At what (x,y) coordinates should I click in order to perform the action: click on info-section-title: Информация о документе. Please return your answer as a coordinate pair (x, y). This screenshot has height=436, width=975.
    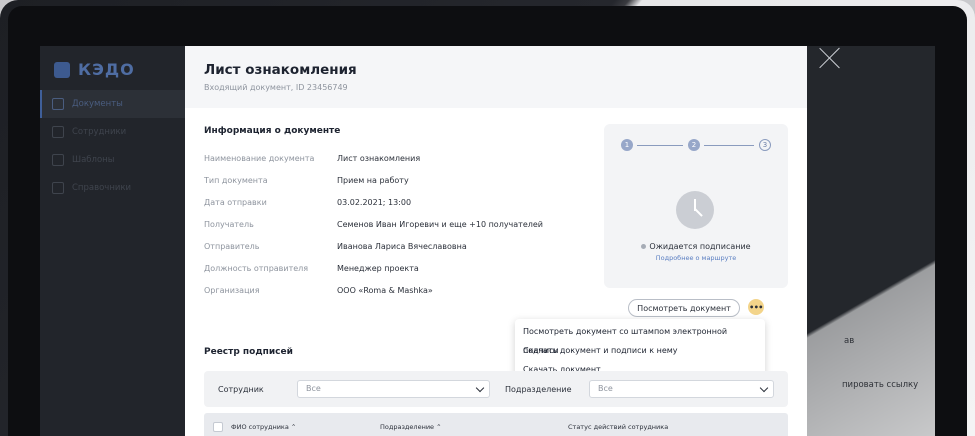
    Looking at the image, I should click on (272, 131).